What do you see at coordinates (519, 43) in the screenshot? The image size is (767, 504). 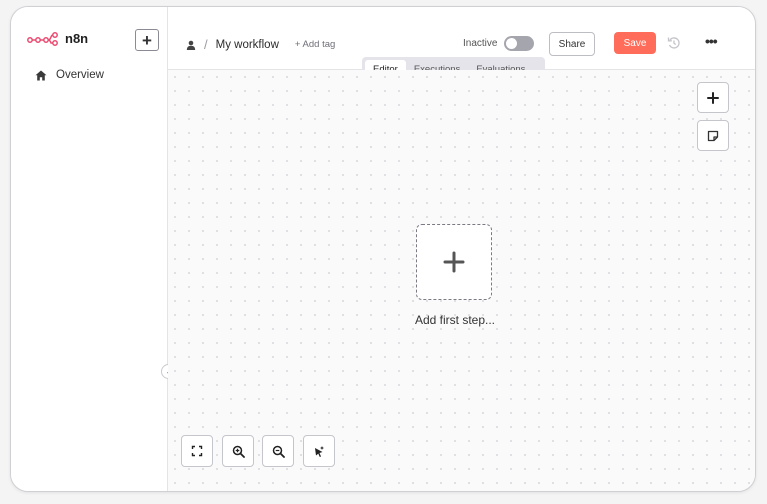 I see `activation-toggle` at bounding box center [519, 43].